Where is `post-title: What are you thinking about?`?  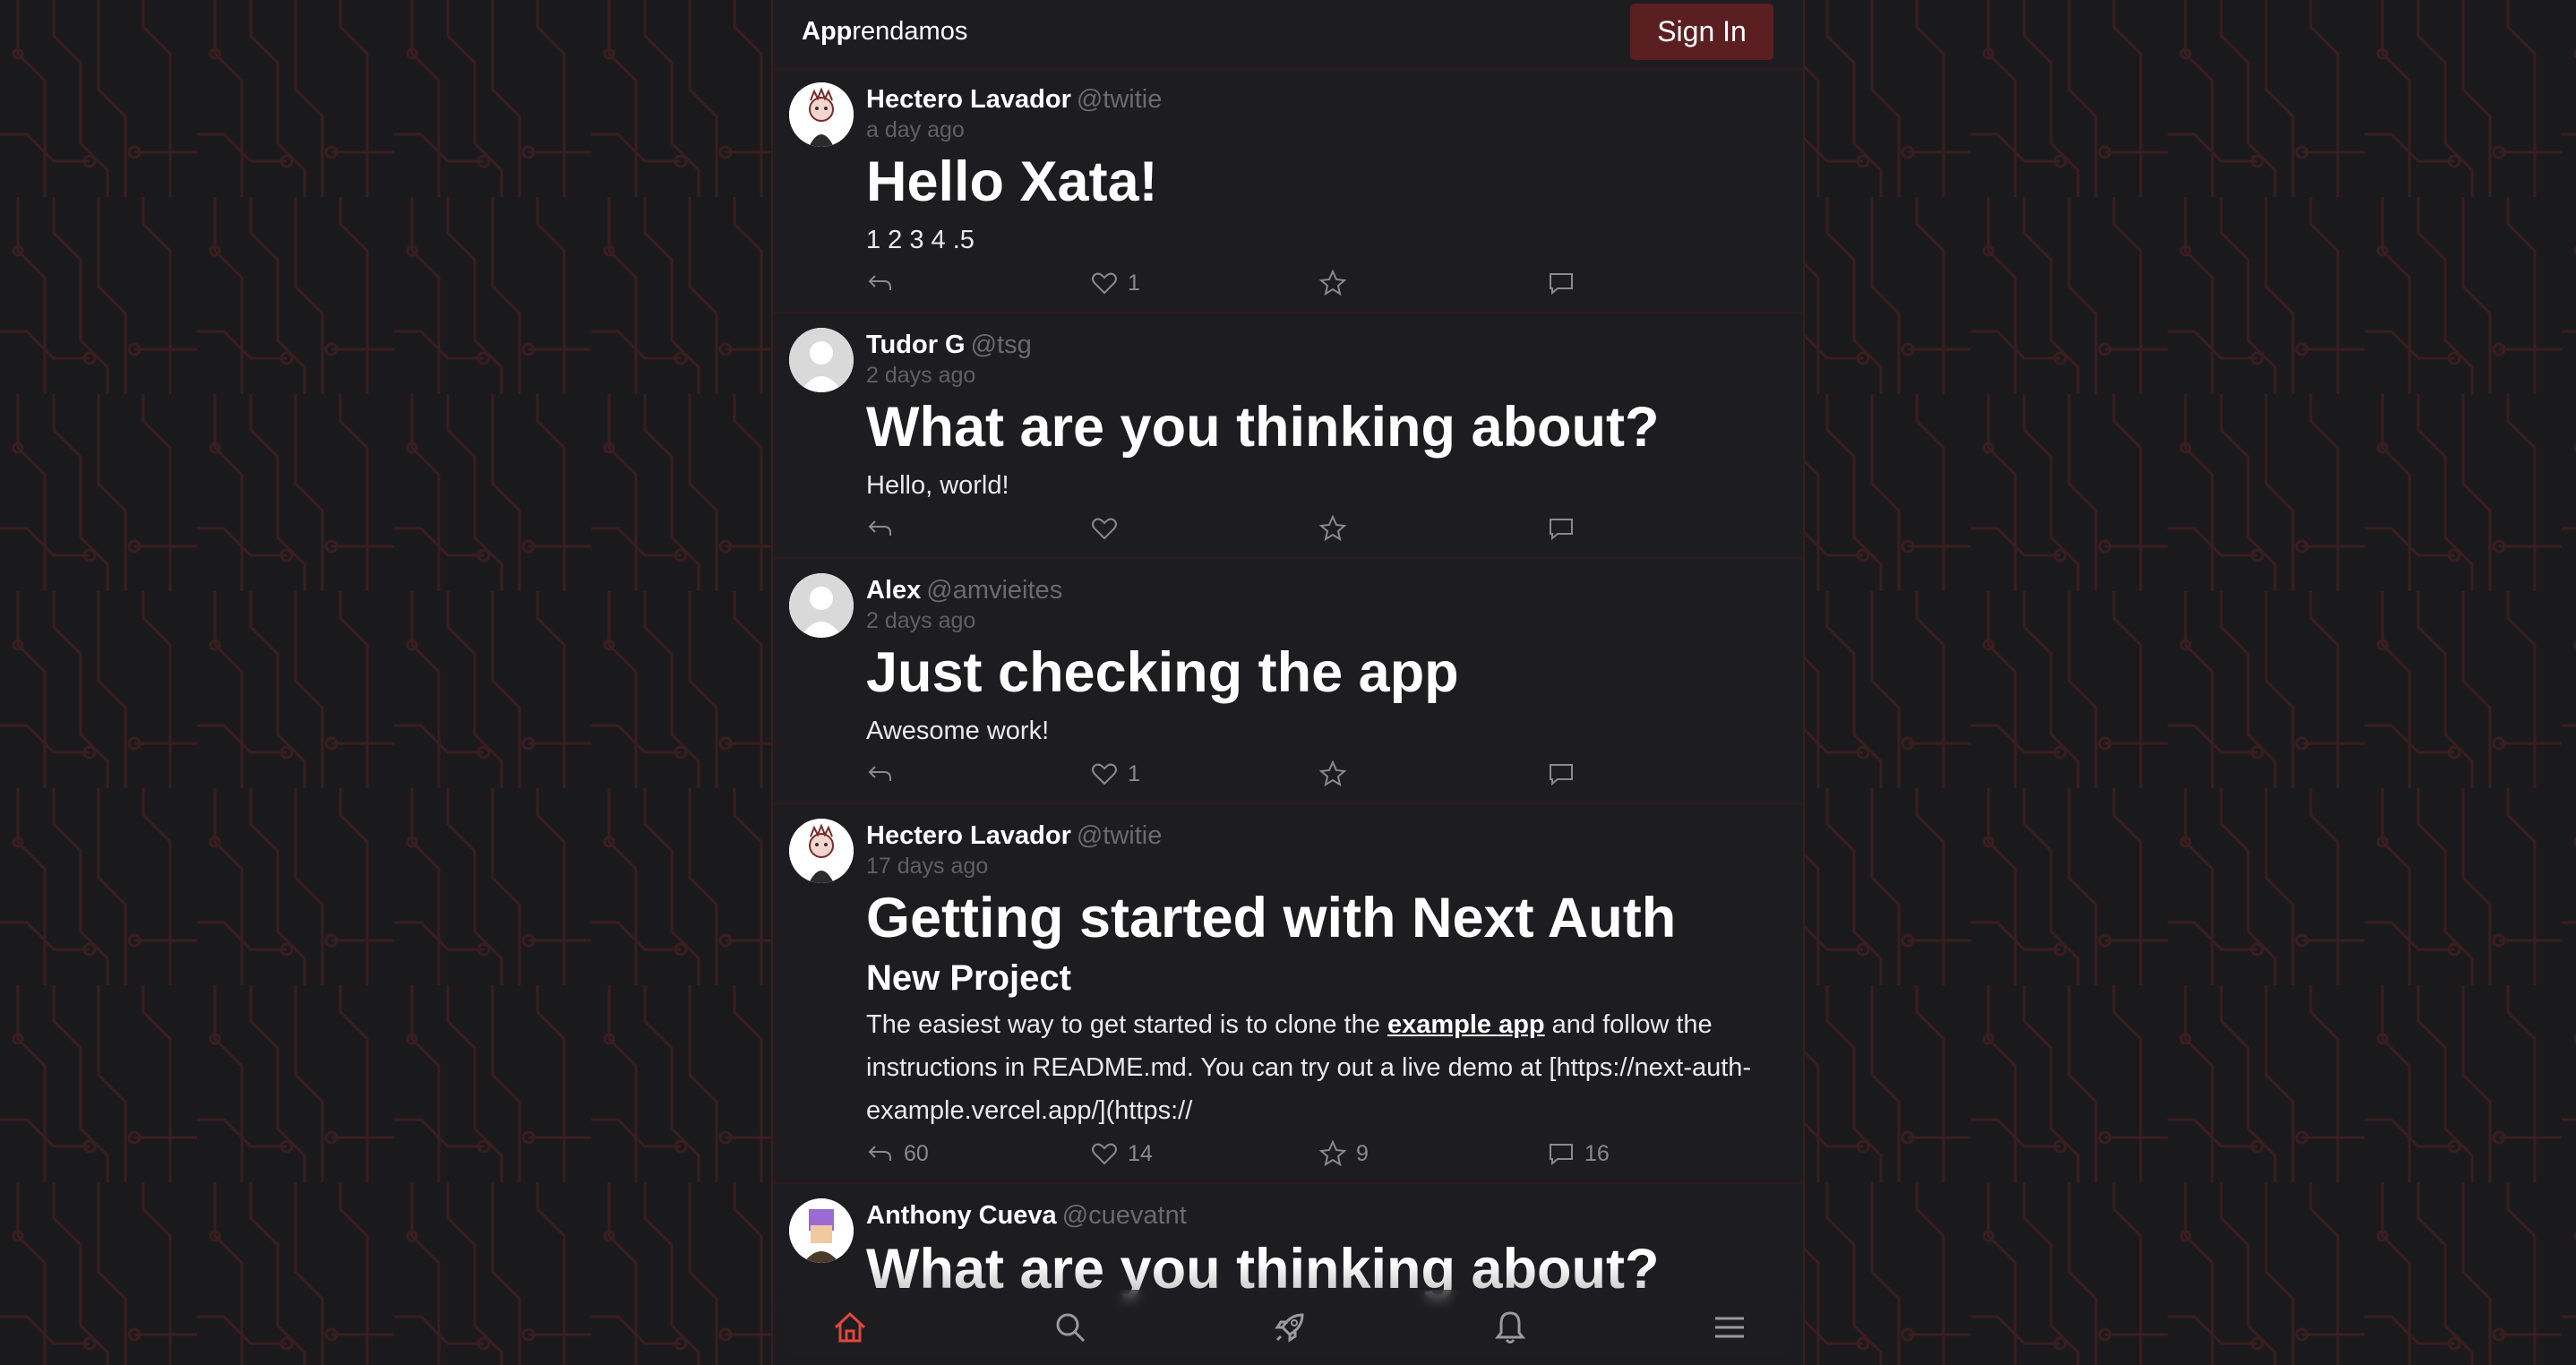
post-title: What are you thinking about? is located at coordinates (1263, 427).